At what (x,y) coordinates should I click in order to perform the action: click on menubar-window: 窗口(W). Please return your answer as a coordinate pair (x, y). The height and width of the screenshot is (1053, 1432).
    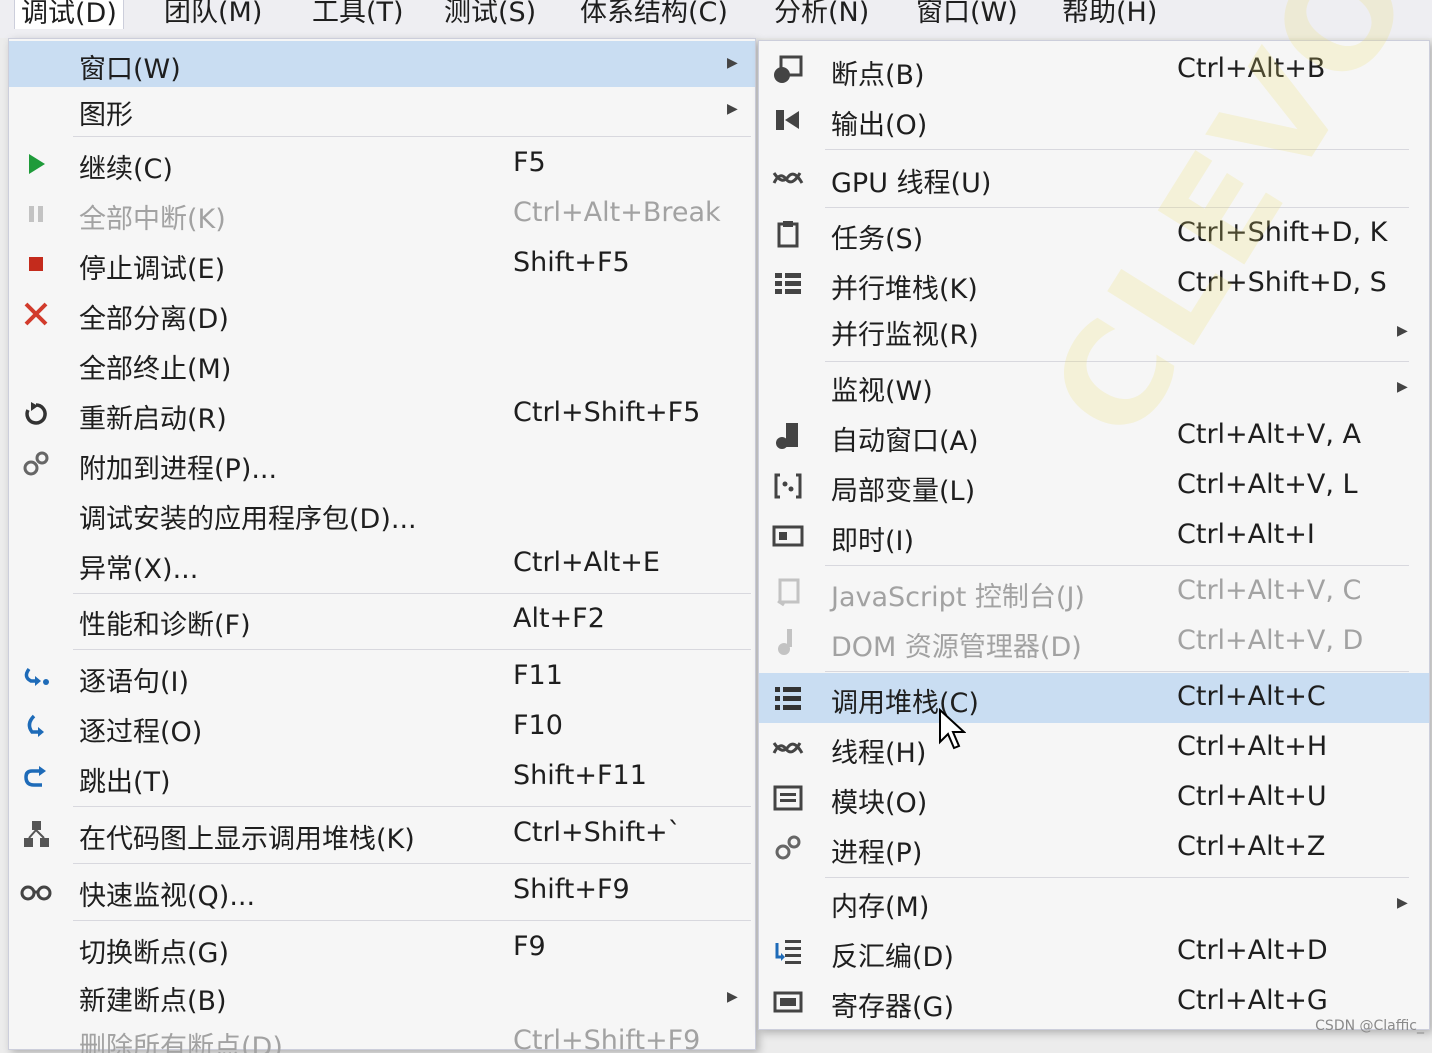
    Looking at the image, I should click on (967, 14).